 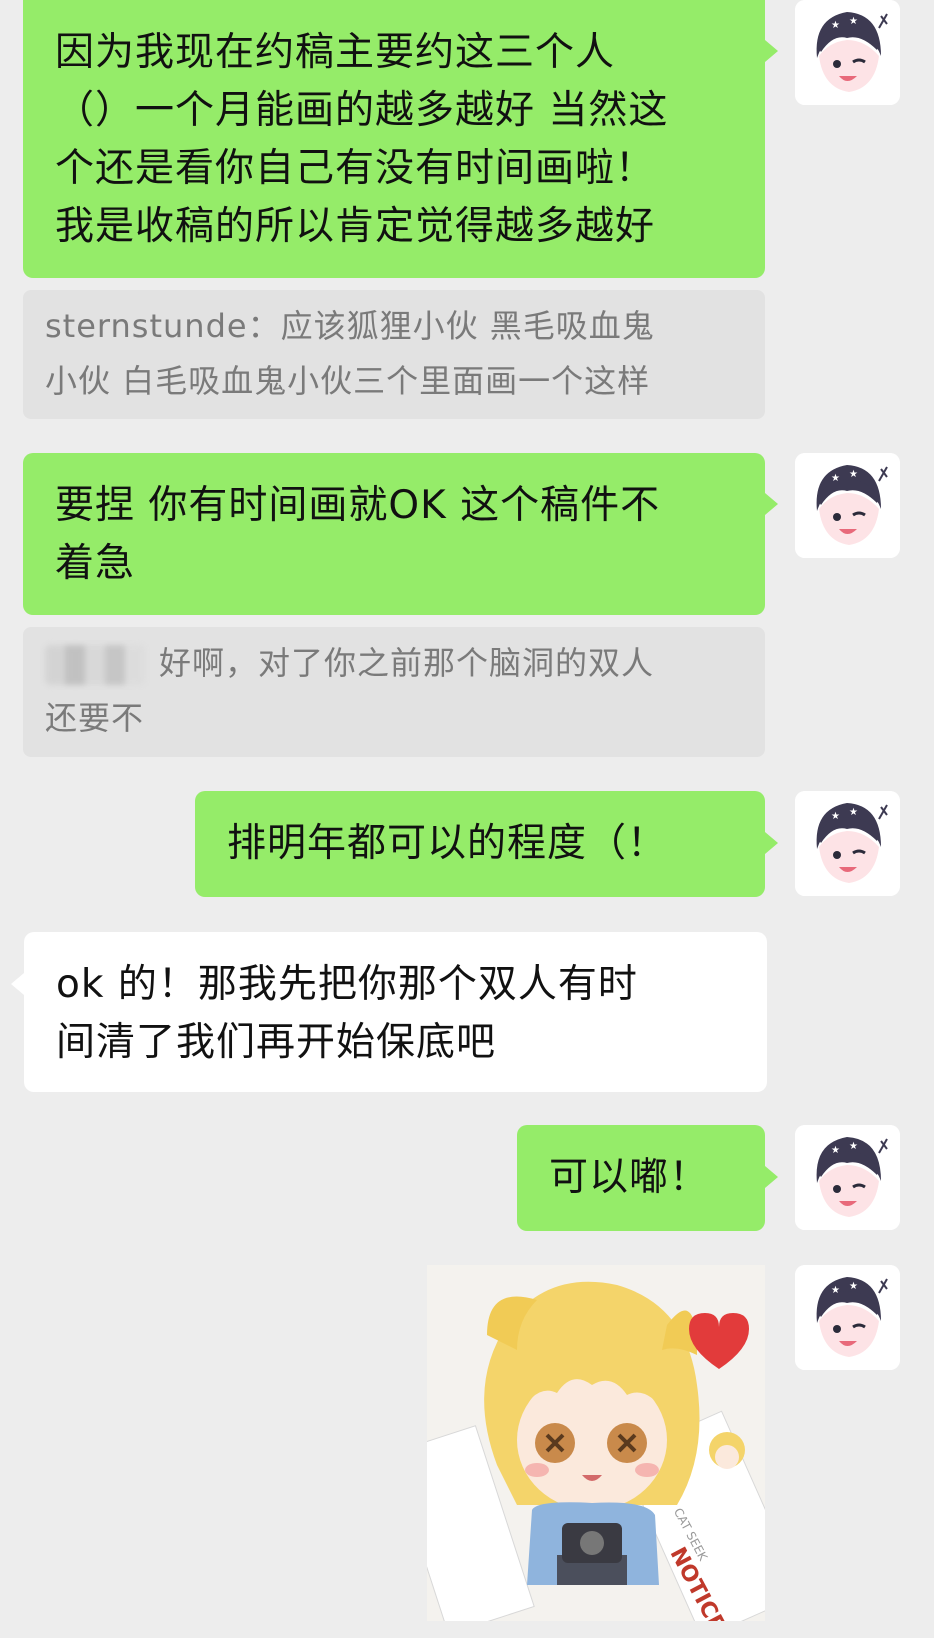 What do you see at coordinates (355, 168) in the screenshot?
I see `message-line: 个还是看你自己有没有时间画啦！` at bounding box center [355, 168].